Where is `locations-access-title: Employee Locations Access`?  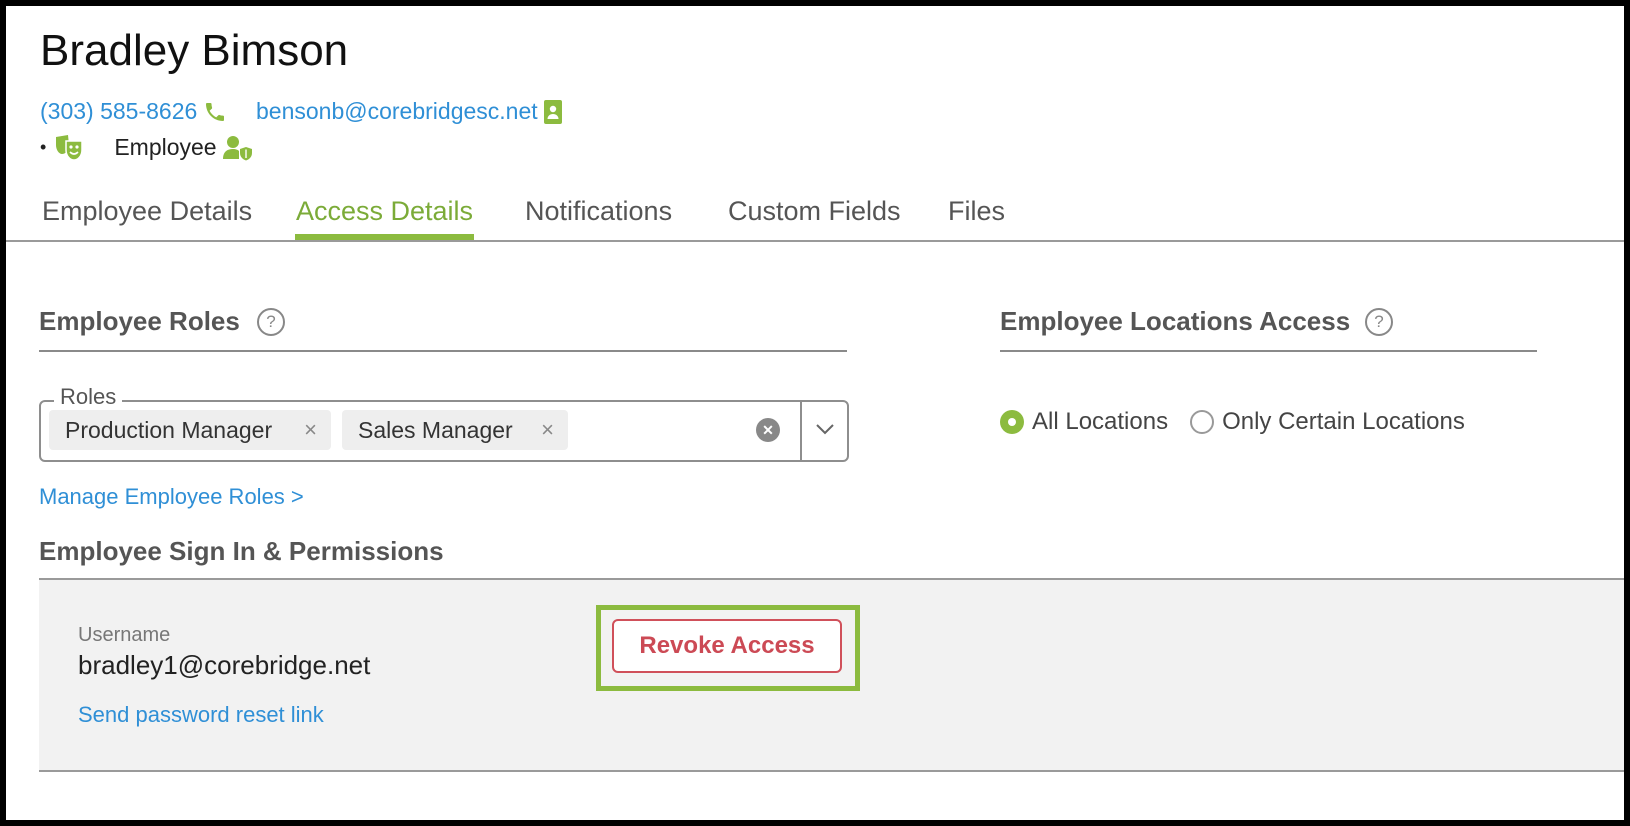 locations-access-title: Employee Locations Access is located at coordinates (1175, 321).